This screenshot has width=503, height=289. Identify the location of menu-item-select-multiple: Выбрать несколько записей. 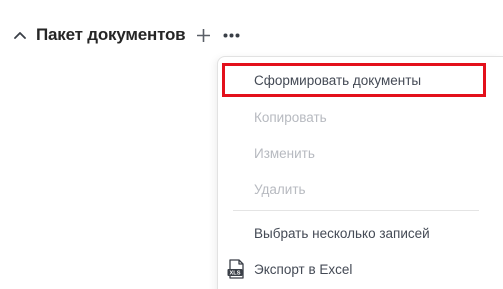
(360, 233).